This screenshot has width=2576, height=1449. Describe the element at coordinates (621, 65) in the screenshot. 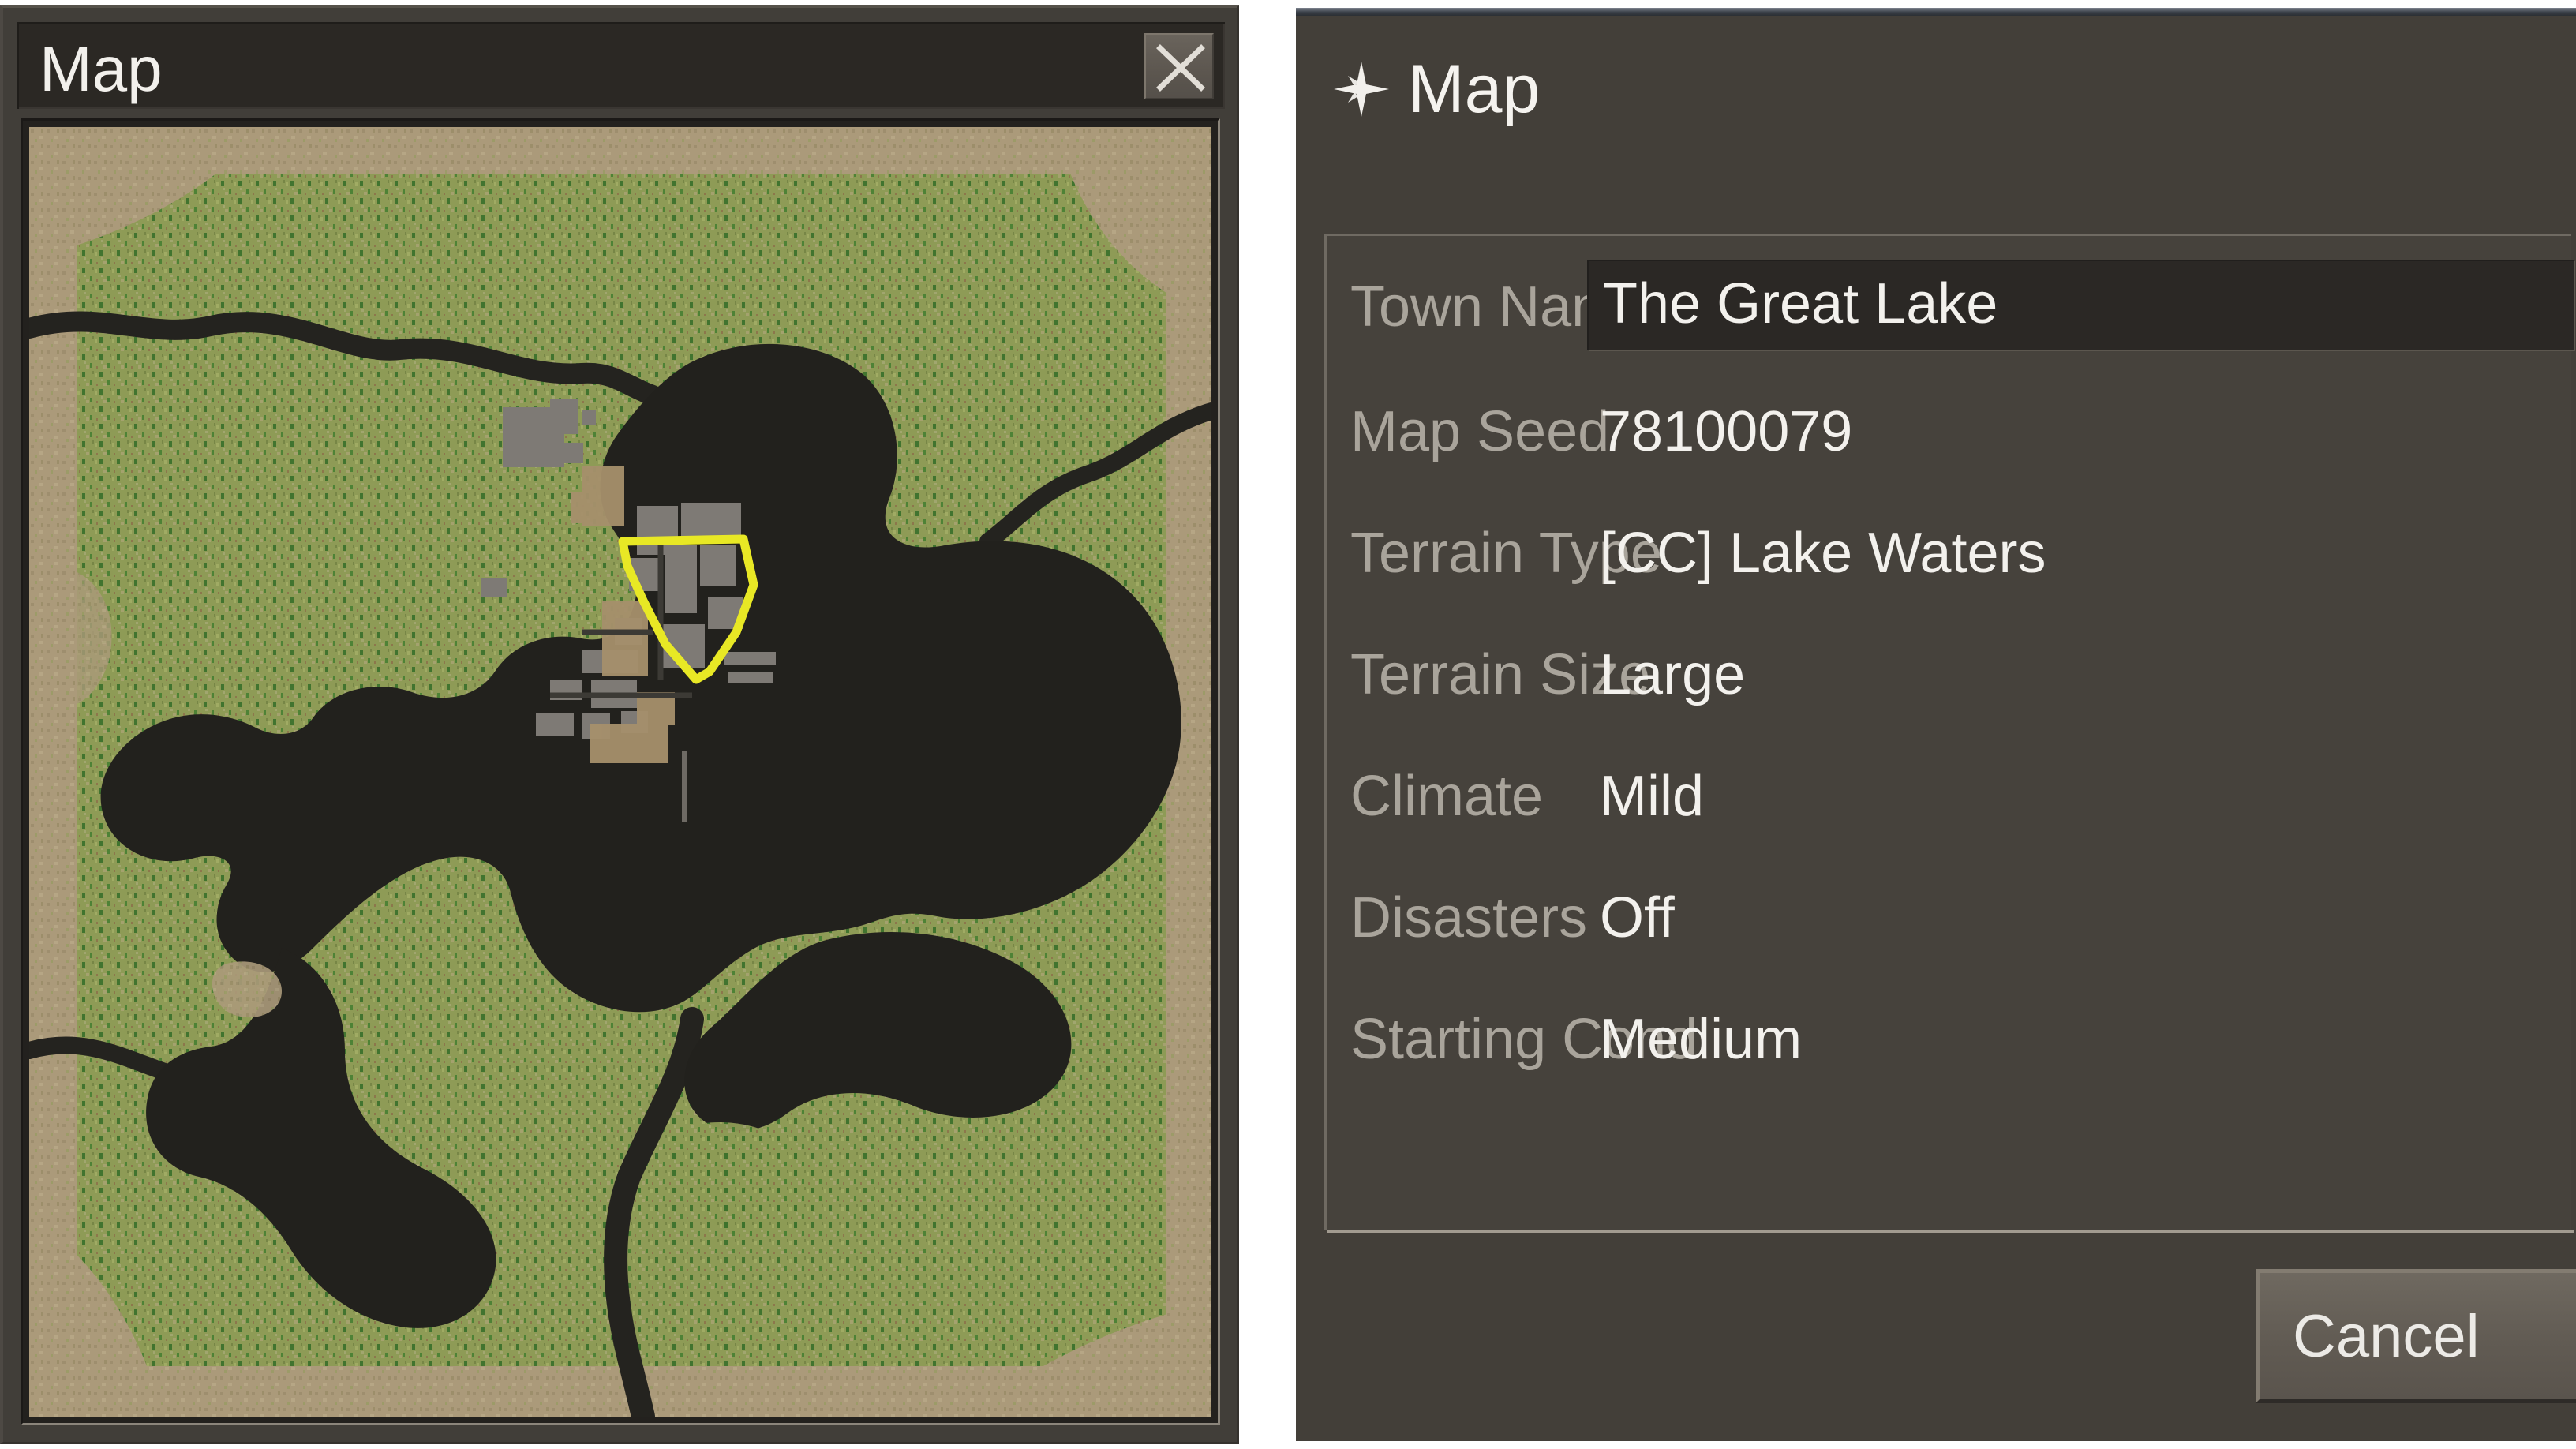

I see `map-window-titlebar: Map` at that location.